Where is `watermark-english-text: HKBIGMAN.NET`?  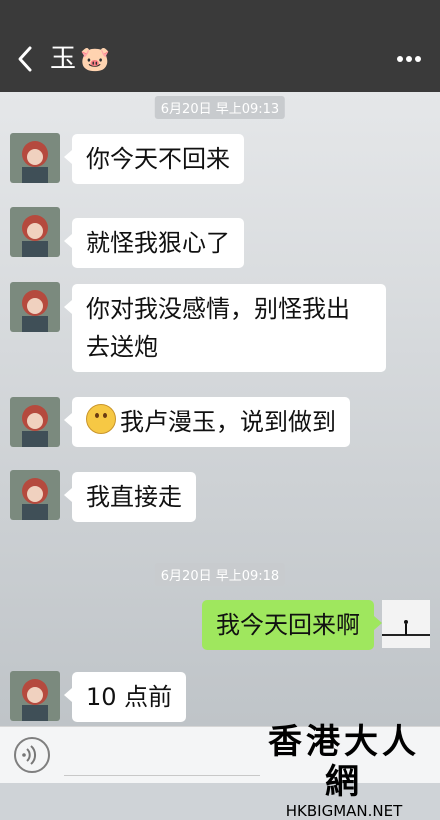 watermark-english-text: HKBIGMAN.NET is located at coordinates (344, 811).